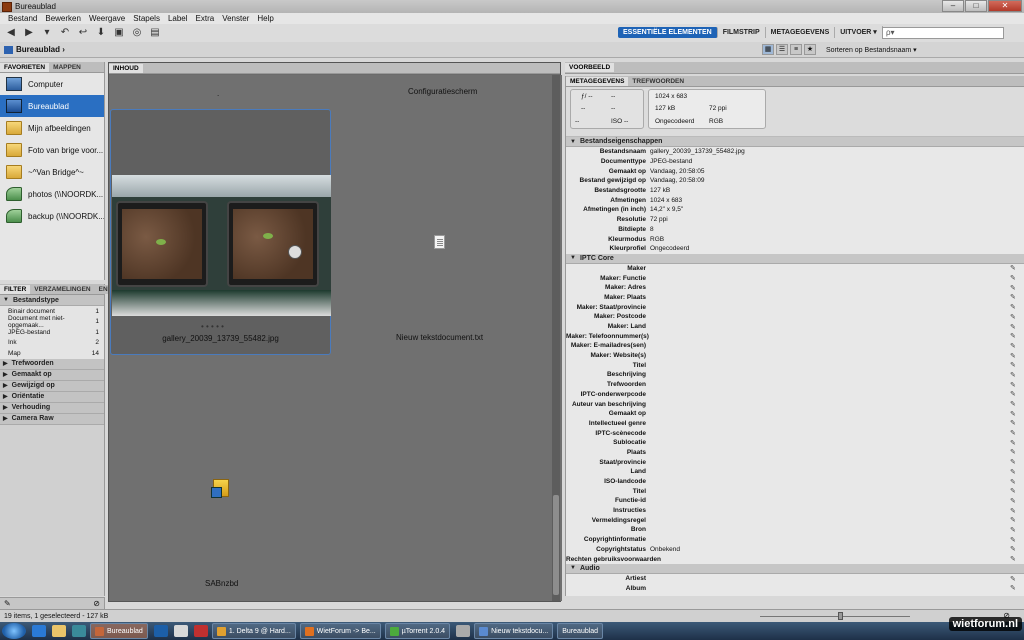 This screenshot has height=640, width=1024. Describe the element at coordinates (1005, 6) in the screenshot. I see `close-button: ✕` at that location.